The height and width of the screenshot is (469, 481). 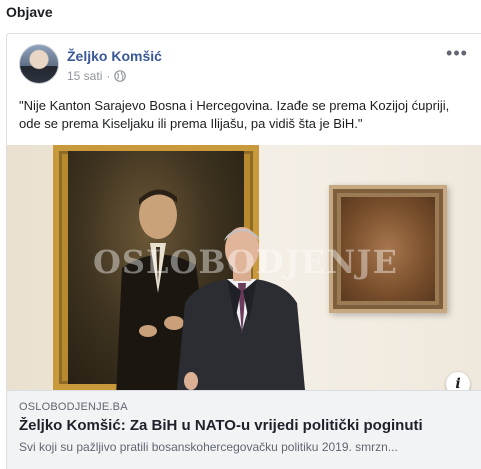 What do you see at coordinates (39, 64) in the screenshot?
I see `author-avatar` at bounding box center [39, 64].